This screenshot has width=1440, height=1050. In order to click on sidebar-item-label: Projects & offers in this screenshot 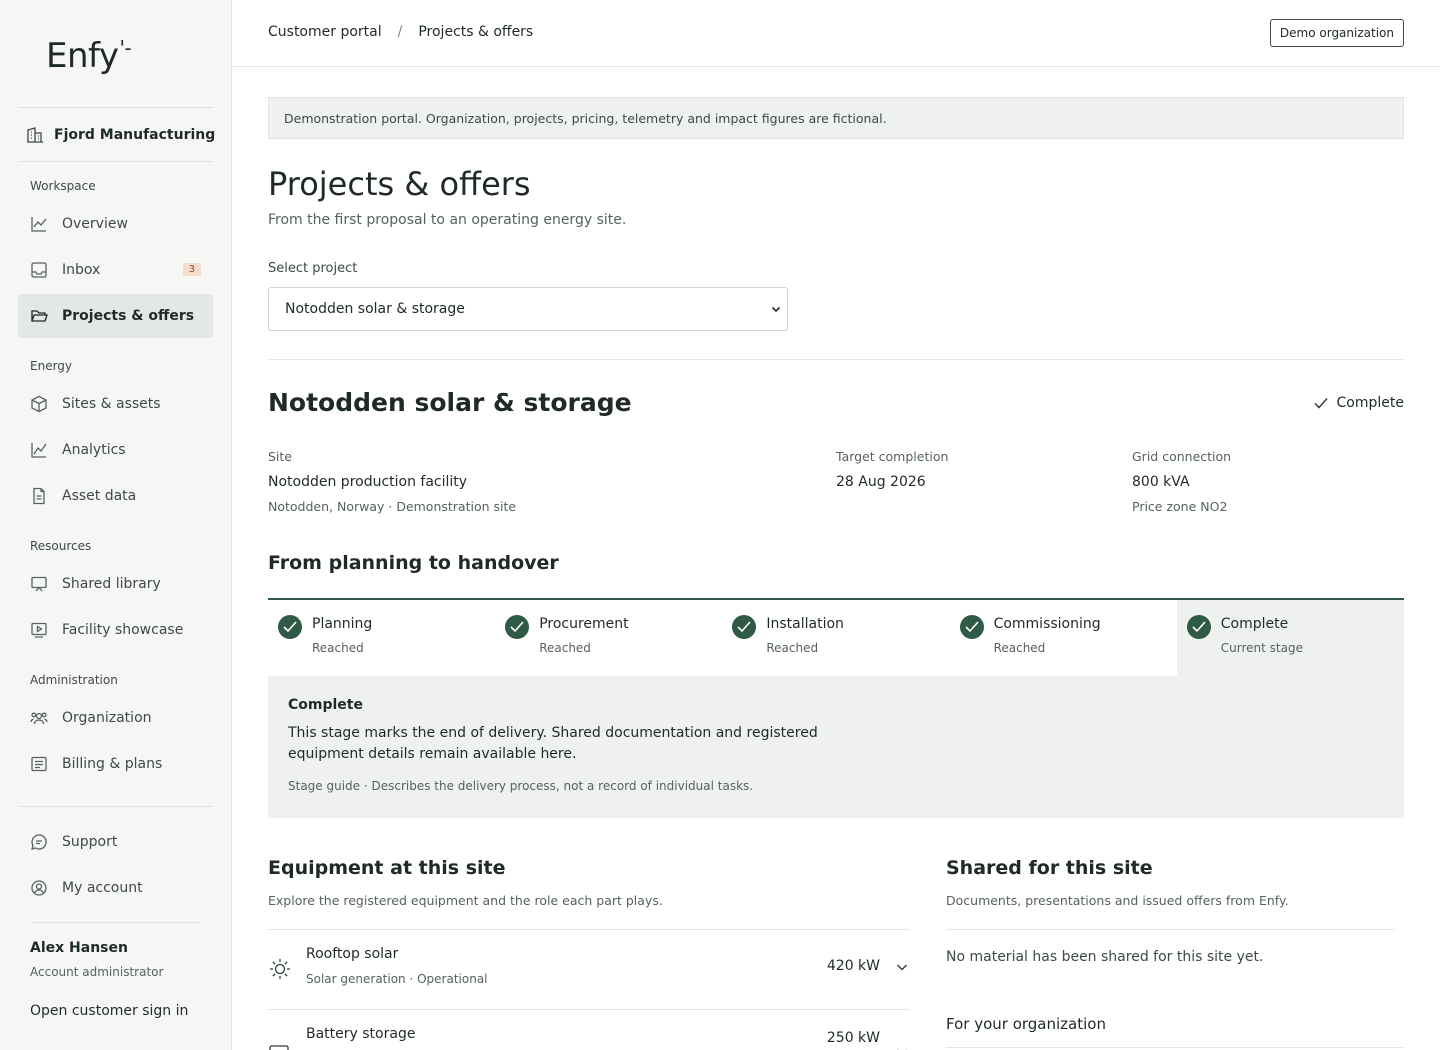, I will do `click(128, 316)`.